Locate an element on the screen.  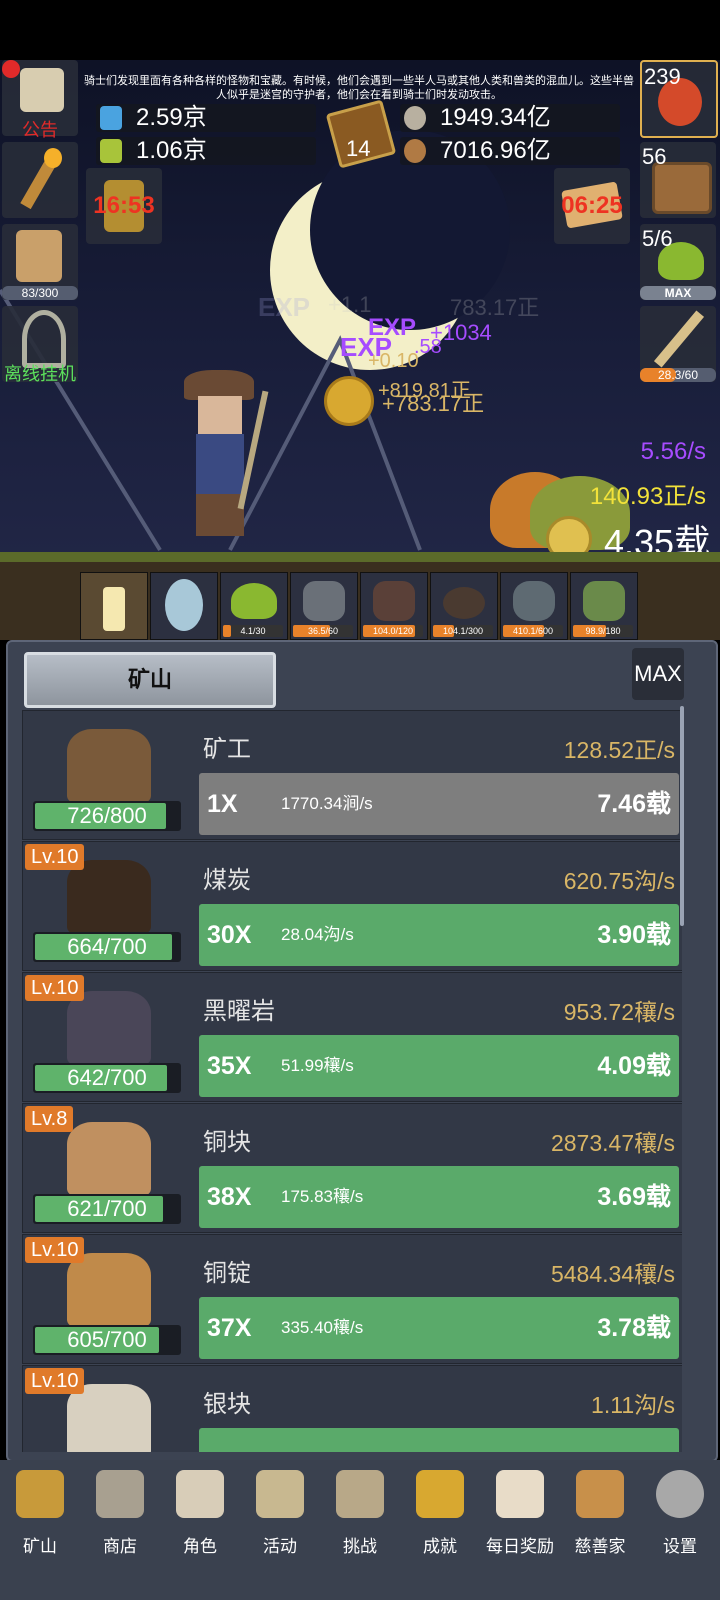
upgrade-button: 30X 28.04沟/s 3.90载 is located at coordinates (439, 935).